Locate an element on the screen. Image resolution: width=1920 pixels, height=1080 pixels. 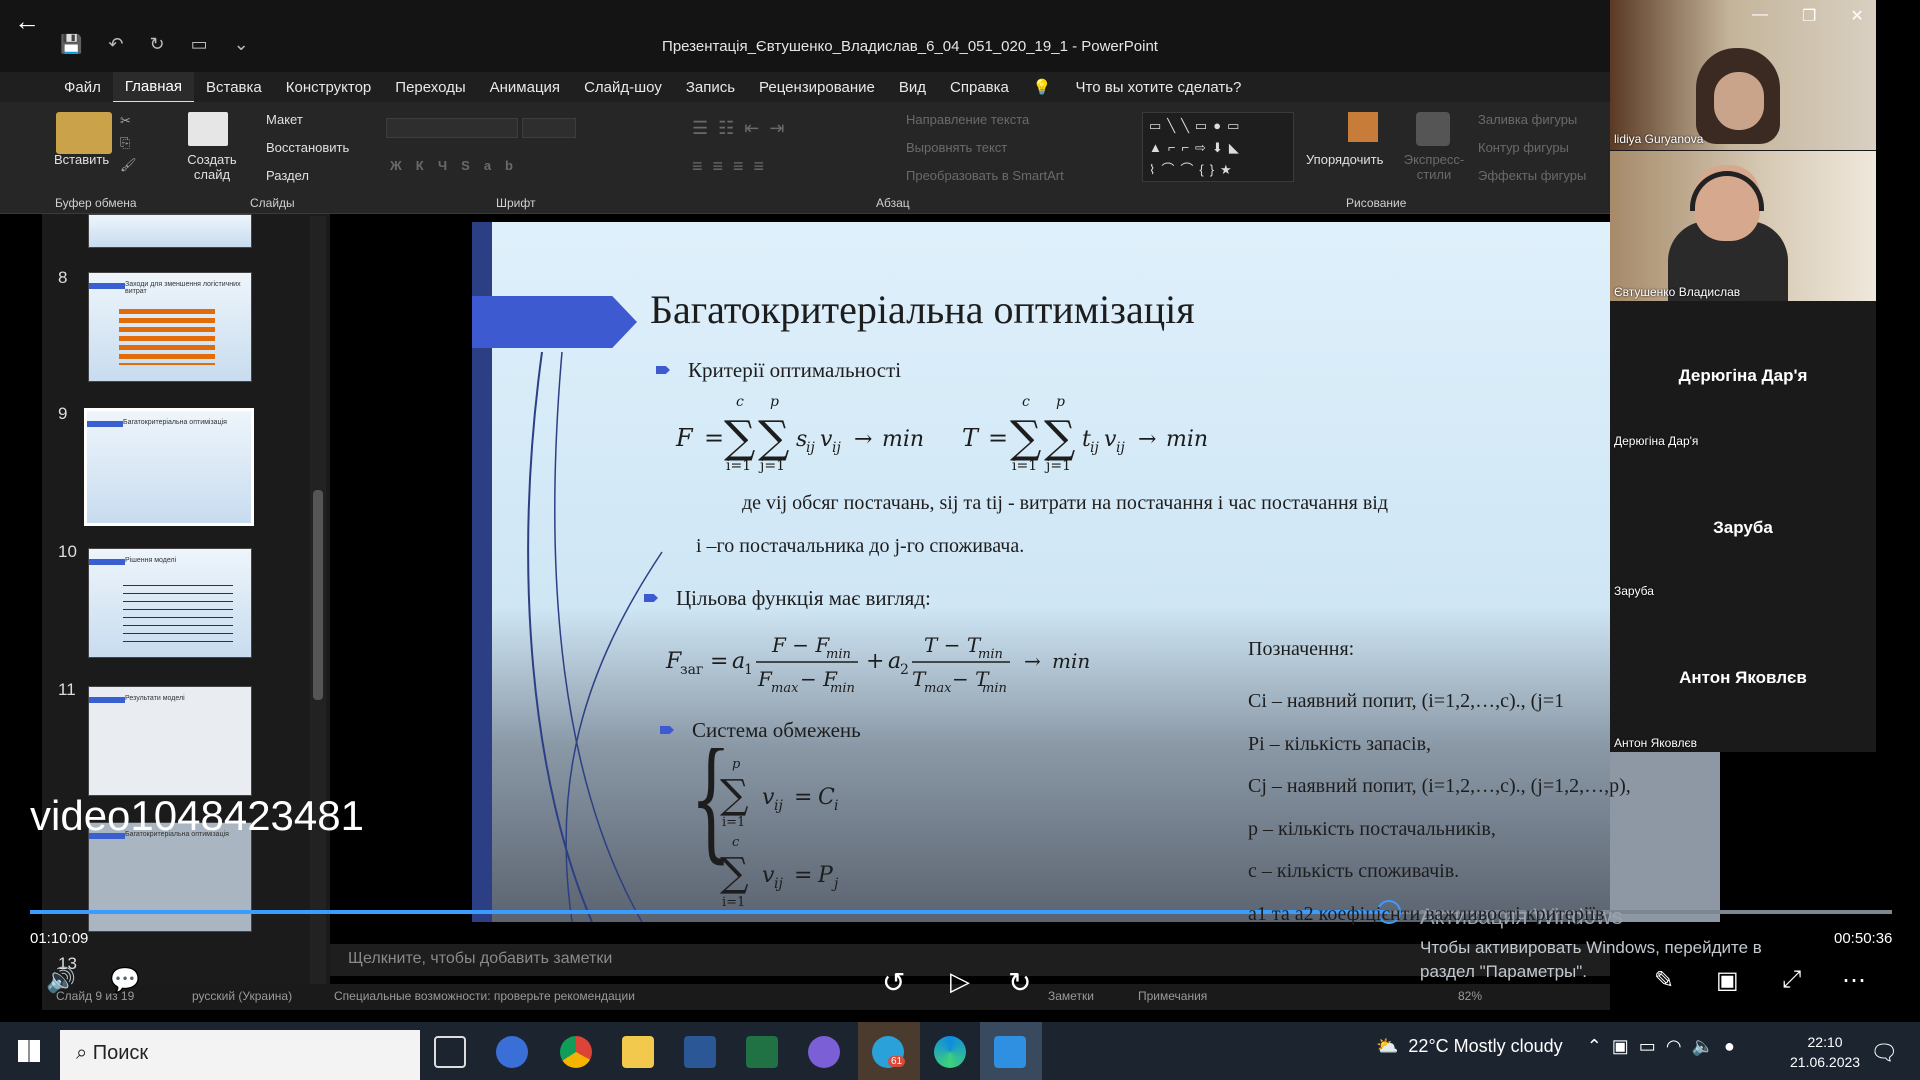
tab-transitions: Переходы is located at coordinates (430, 87).